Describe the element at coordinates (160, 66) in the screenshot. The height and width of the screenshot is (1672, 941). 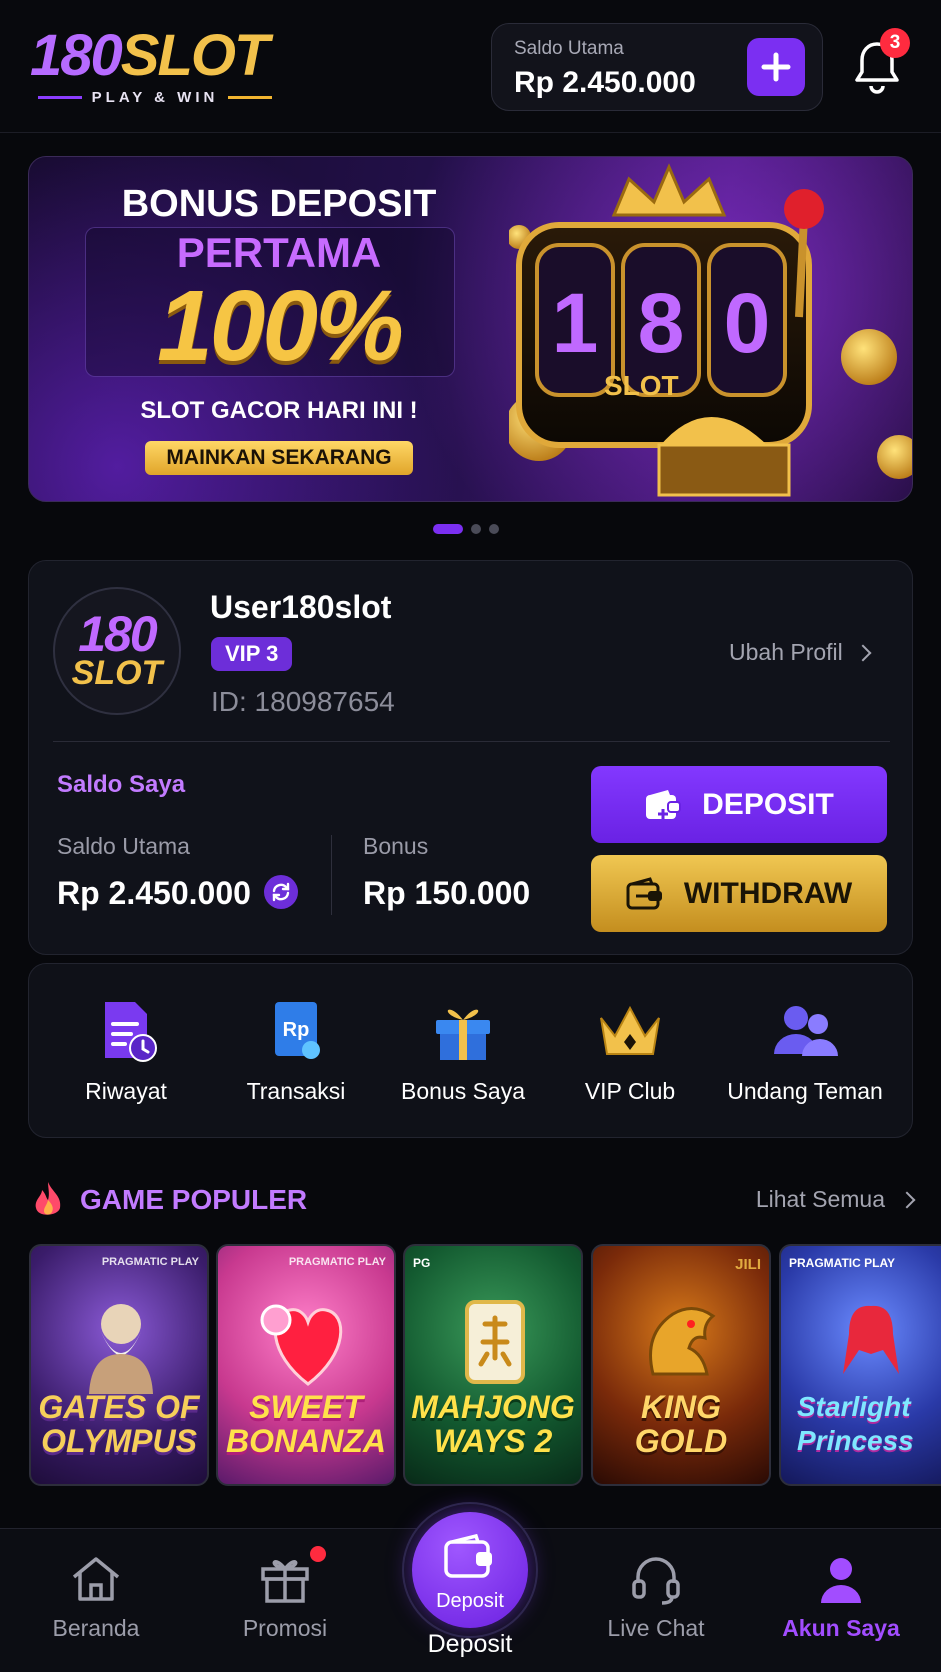
I see `app-logo: 180SLOT PLAY & WIN` at that location.